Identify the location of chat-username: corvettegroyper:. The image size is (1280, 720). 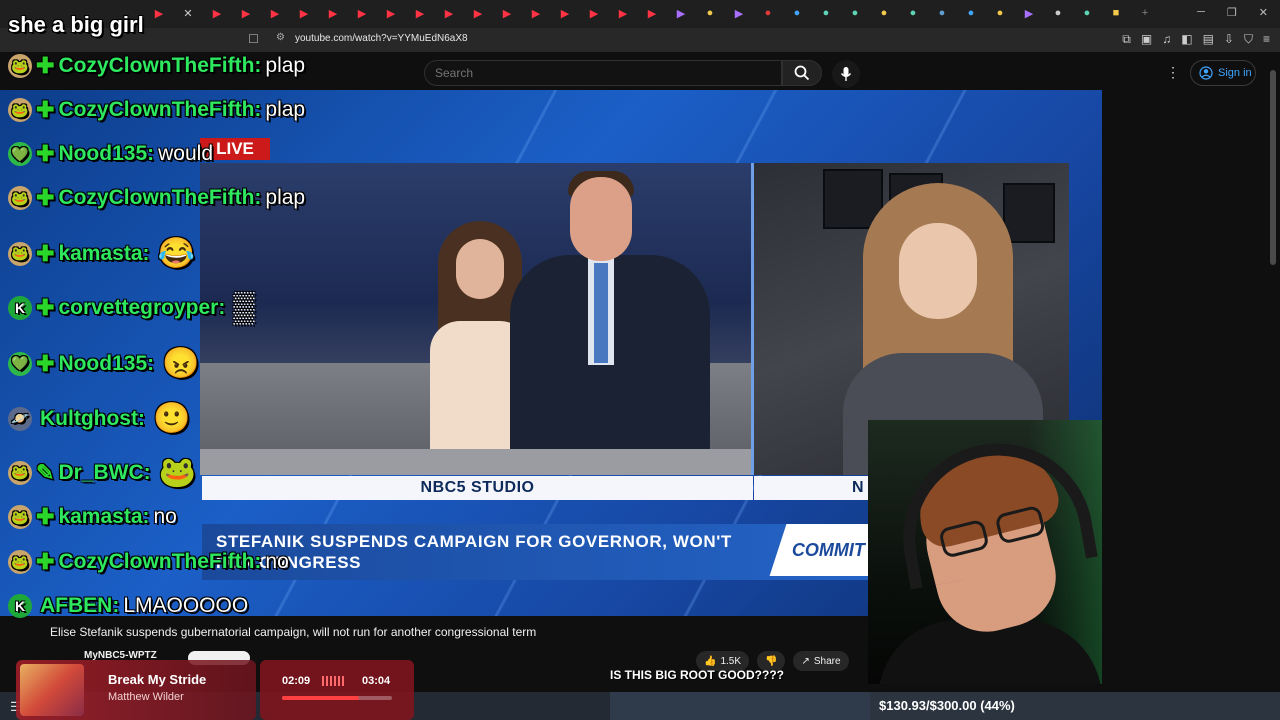
(142, 307).